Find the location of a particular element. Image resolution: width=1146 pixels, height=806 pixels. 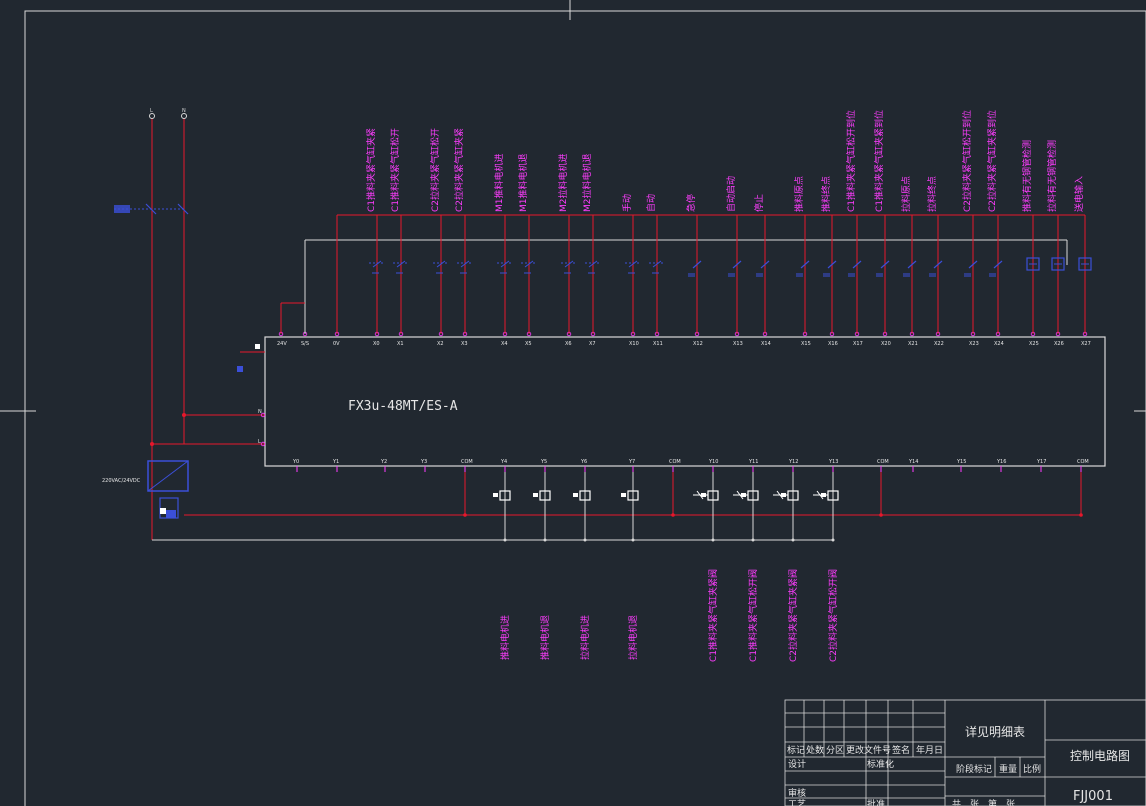

output-label: 拉料电机进 is located at coordinates (585, 637).